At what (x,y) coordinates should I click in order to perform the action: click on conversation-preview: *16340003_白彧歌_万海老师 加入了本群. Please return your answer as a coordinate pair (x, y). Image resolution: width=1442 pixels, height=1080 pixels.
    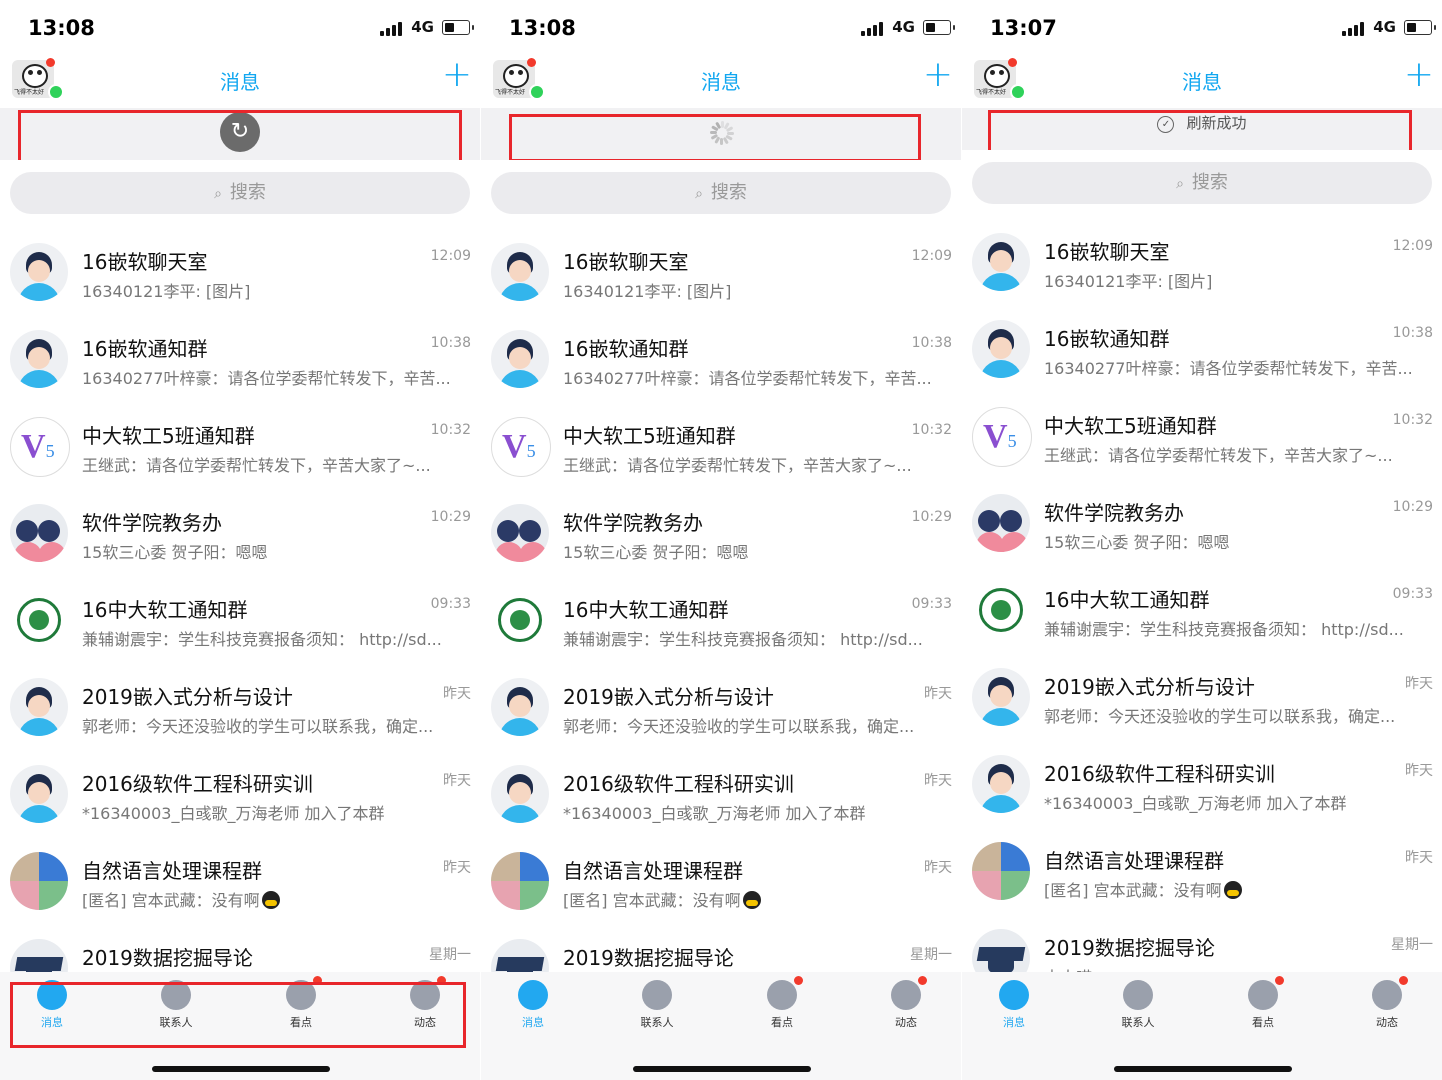
    Looking at the image, I should click on (277, 812).